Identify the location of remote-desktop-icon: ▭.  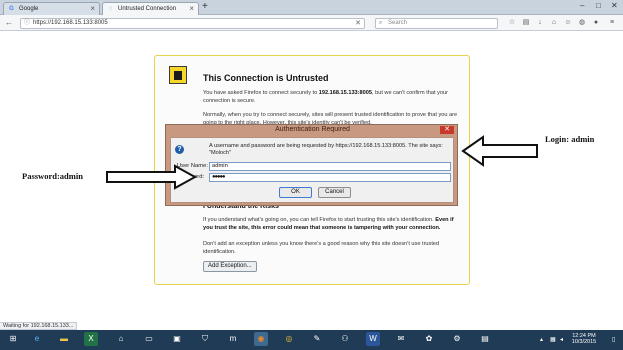
(149, 339).